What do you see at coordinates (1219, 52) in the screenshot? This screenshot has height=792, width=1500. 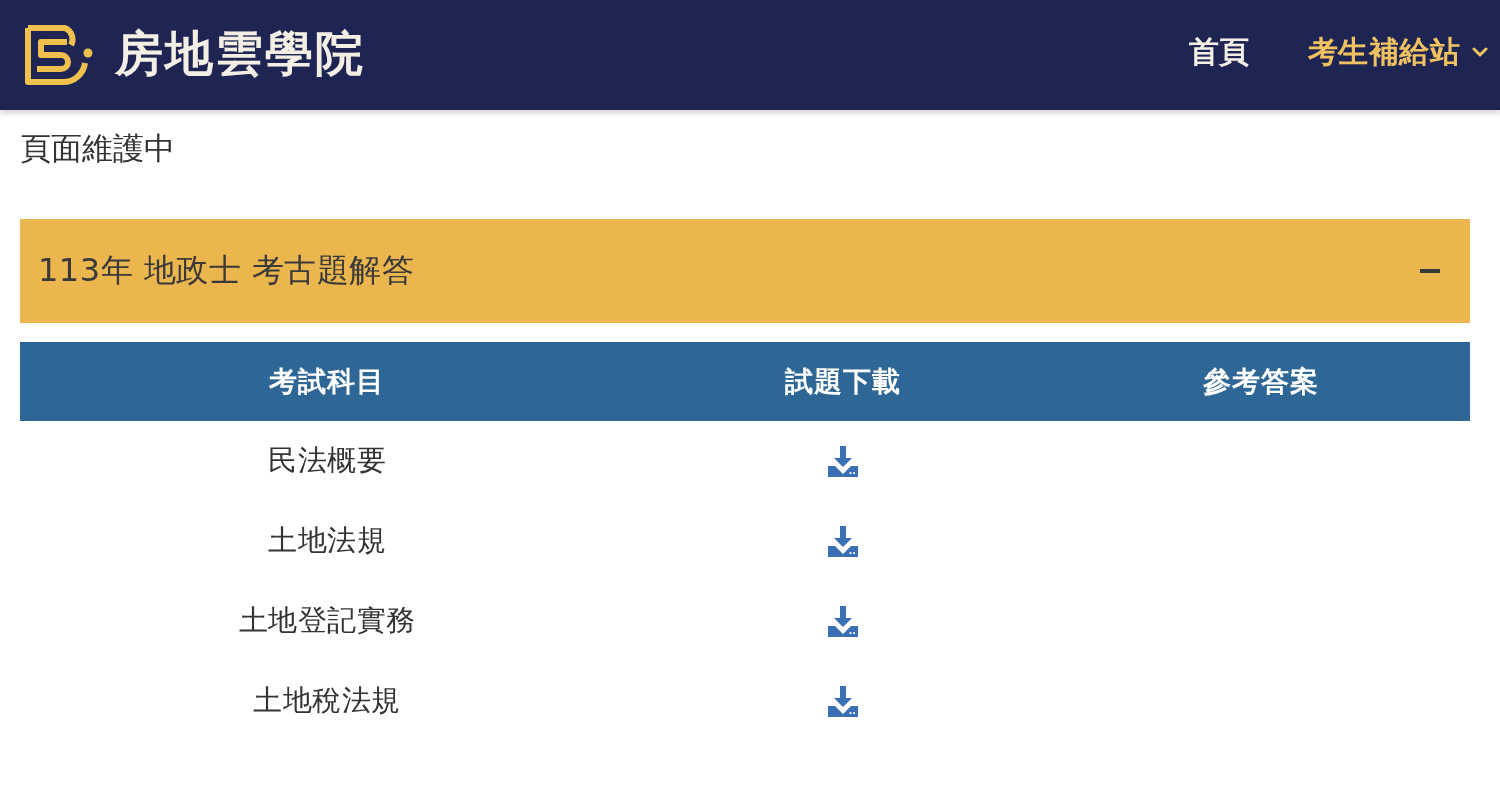 I see `nav-link: 首頁` at bounding box center [1219, 52].